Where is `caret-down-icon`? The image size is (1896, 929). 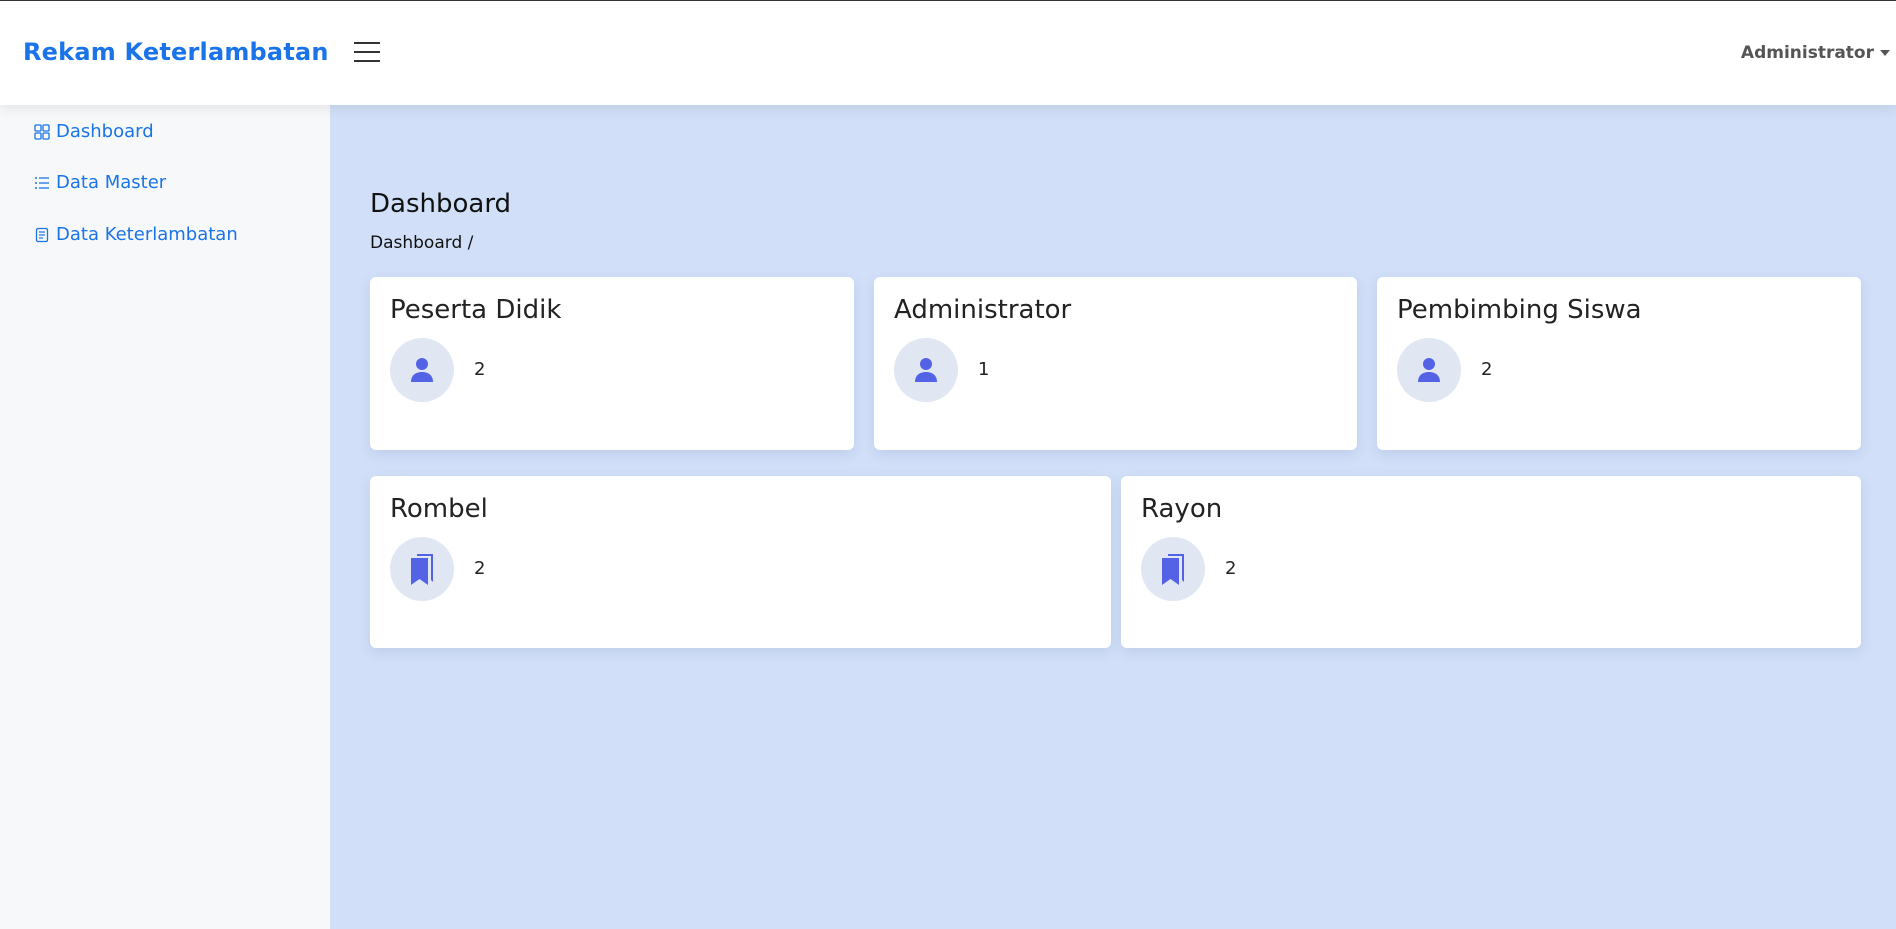
caret-down-icon is located at coordinates (1885, 53).